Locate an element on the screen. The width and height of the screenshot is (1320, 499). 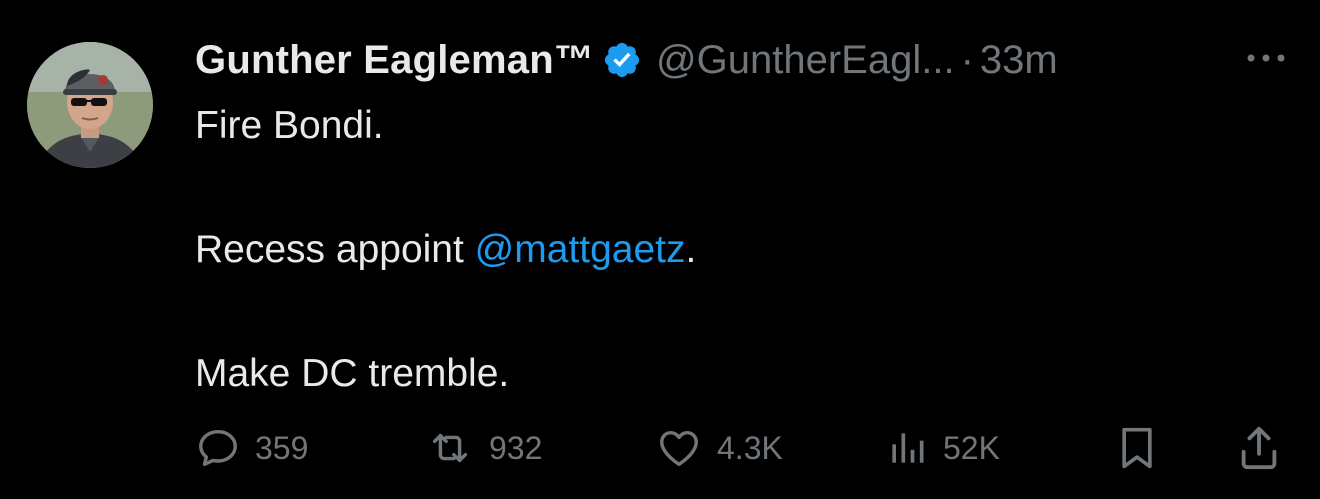
repost-count: 932 is located at coordinates (516, 447).